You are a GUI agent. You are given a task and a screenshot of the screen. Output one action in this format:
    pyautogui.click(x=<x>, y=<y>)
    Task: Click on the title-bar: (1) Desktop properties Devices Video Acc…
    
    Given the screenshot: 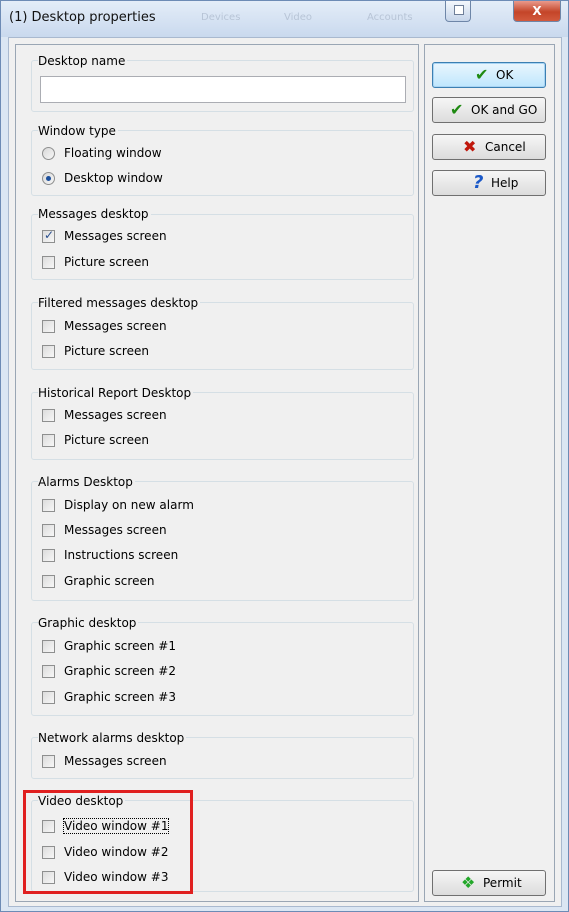 What is the action you would take?
    pyautogui.click(x=284, y=19)
    